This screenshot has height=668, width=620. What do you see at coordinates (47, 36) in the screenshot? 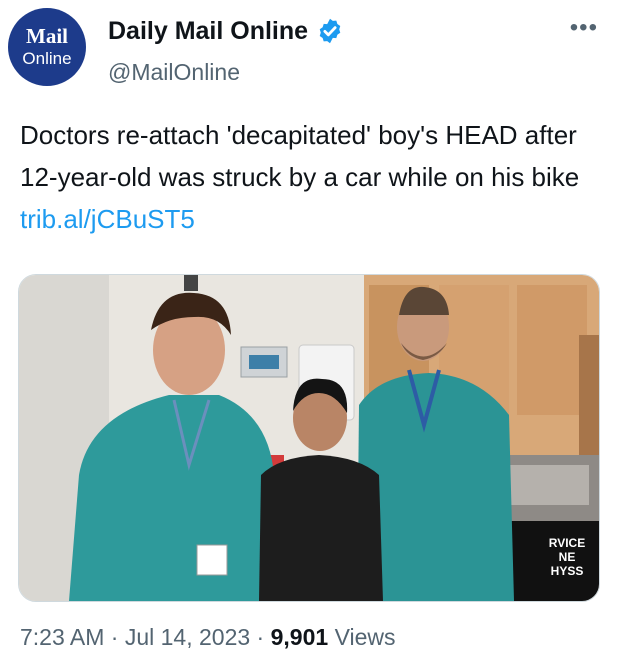
I see `avatar-logo-line1: Mail` at bounding box center [47, 36].